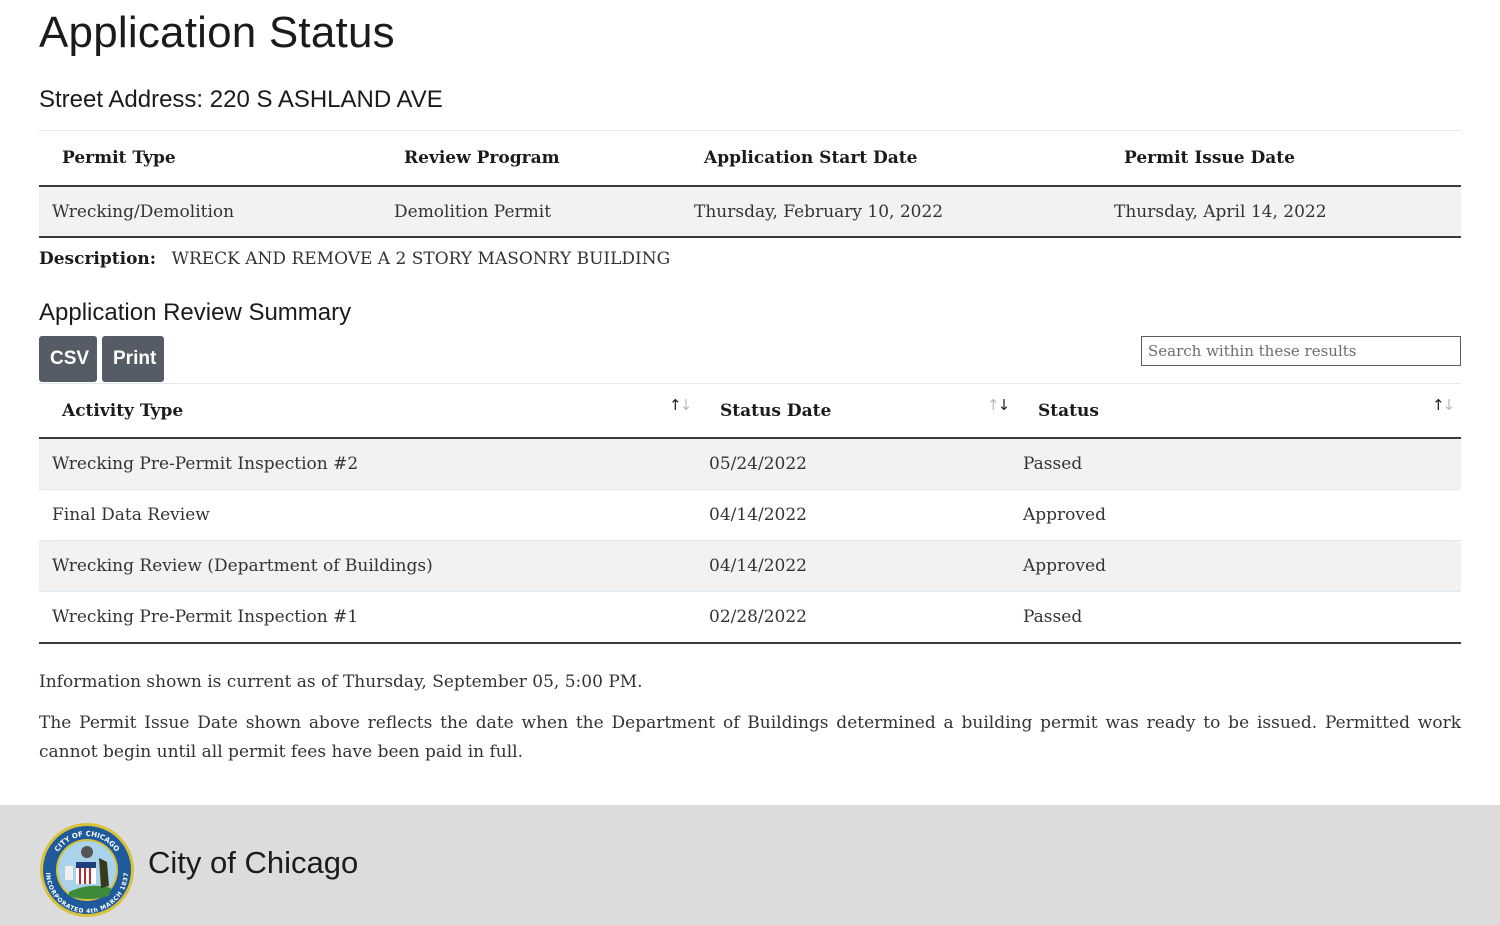 This screenshot has height=925, width=1500. Describe the element at coordinates (68, 359) in the screenshot. I see `csv-export-button: CSV` at that location.